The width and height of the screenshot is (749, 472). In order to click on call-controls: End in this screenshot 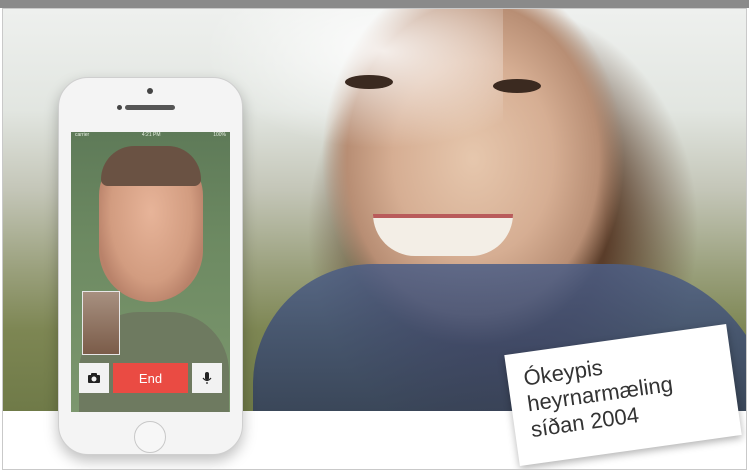, I will do `click(150, 380)`.